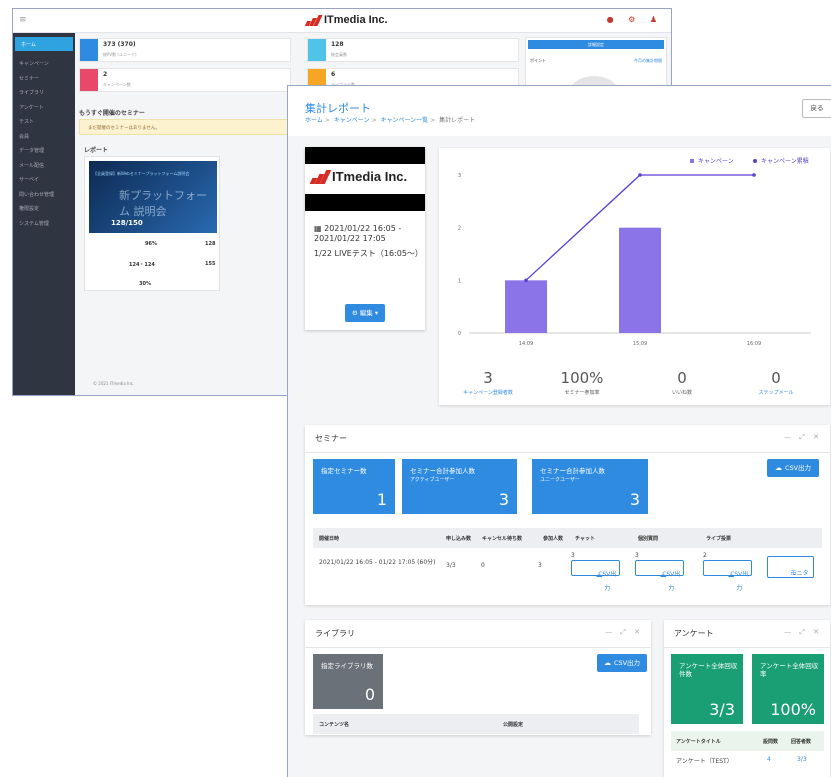 The height and width of the screenshot is (777, 831). Describe the element at coordinates (694, 633) in the screenshot. I see `survey-title: アンケート` at that location.